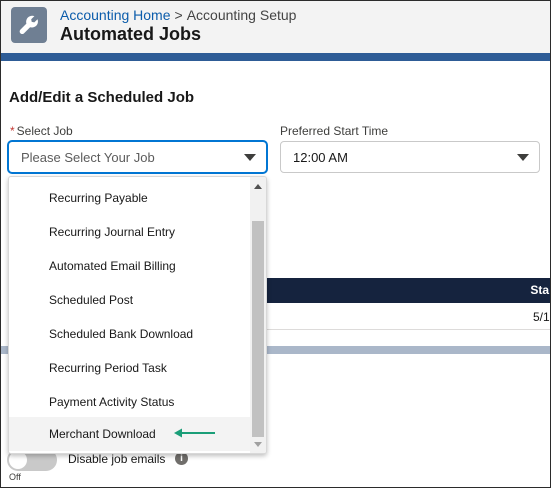 The height and width of the screenshot is (488, 551). I want to click on option-recurring-period-task: Recurring Period Task, so click(130, 368).